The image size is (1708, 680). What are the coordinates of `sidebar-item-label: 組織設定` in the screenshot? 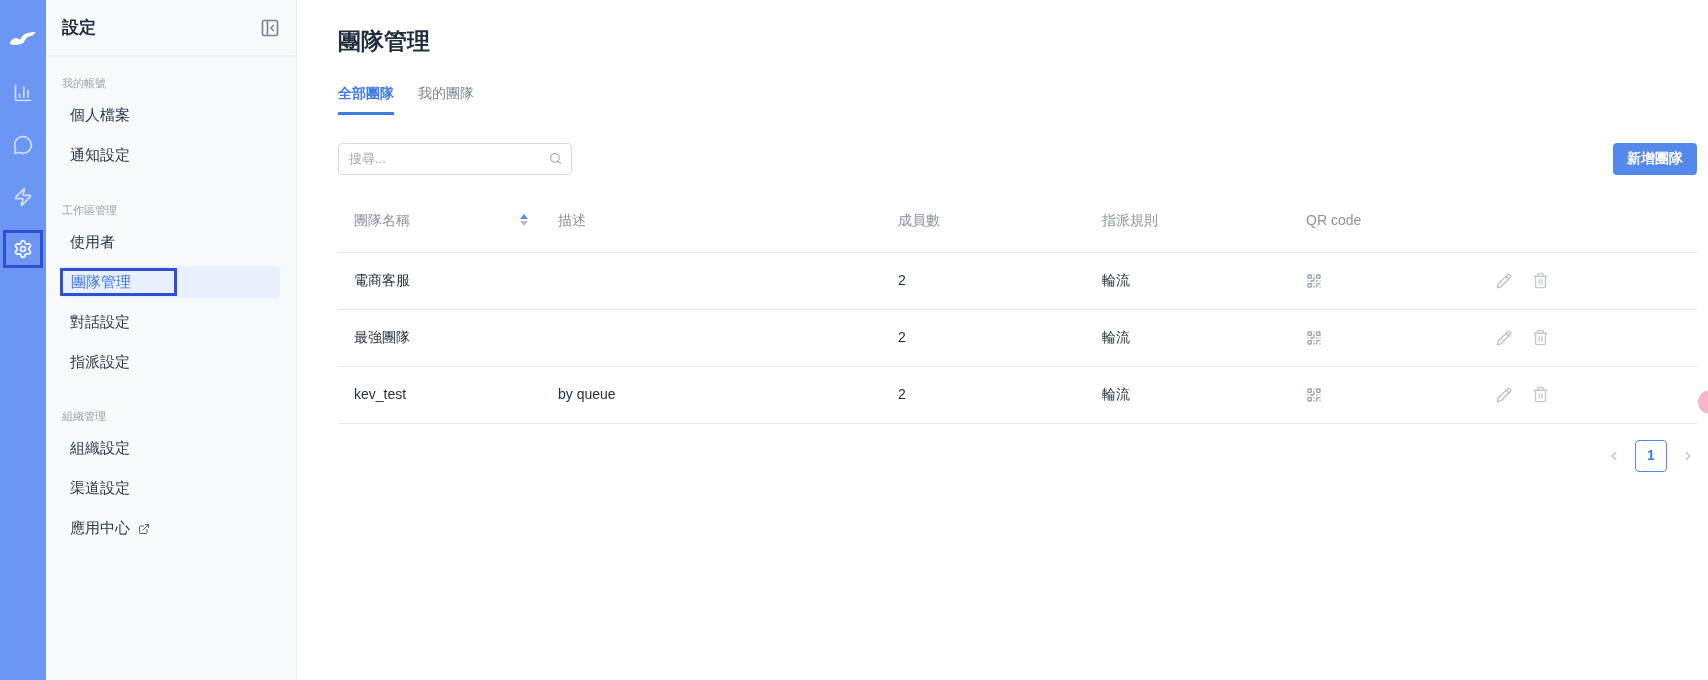 It's located at (100, 448).